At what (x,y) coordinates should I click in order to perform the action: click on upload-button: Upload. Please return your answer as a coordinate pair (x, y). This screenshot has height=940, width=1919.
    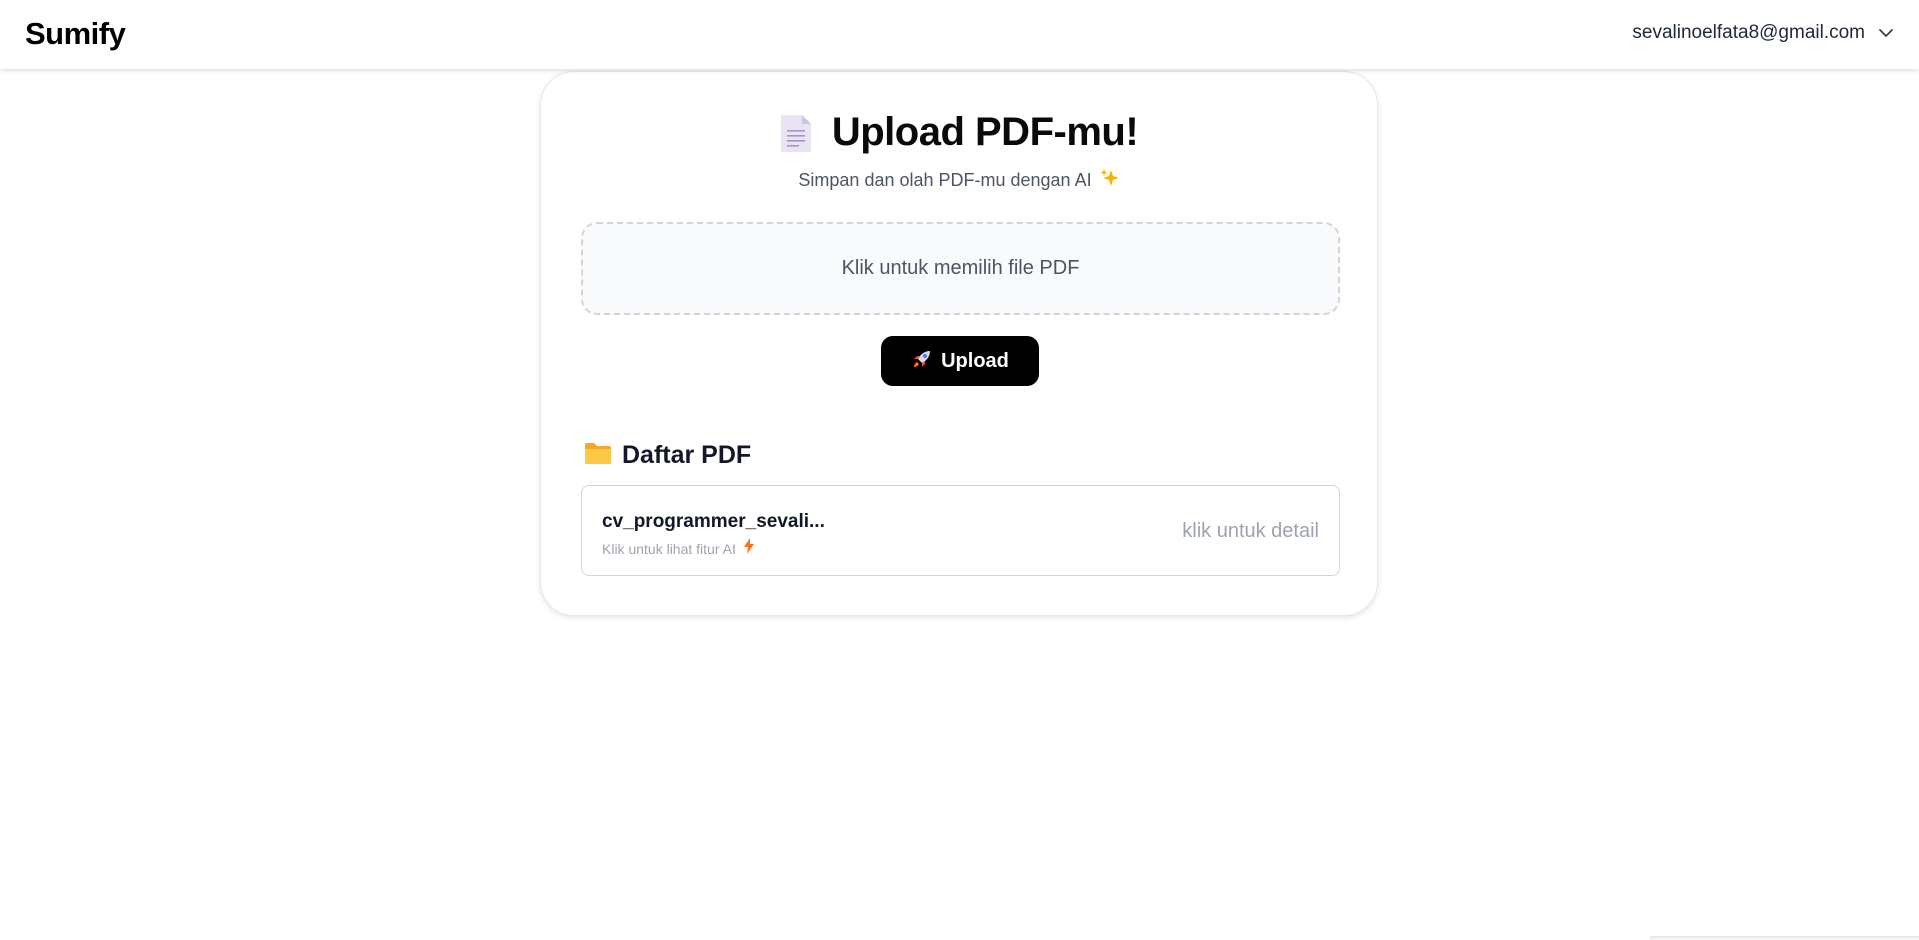
    Looking at the image, I should click on (960, 361).